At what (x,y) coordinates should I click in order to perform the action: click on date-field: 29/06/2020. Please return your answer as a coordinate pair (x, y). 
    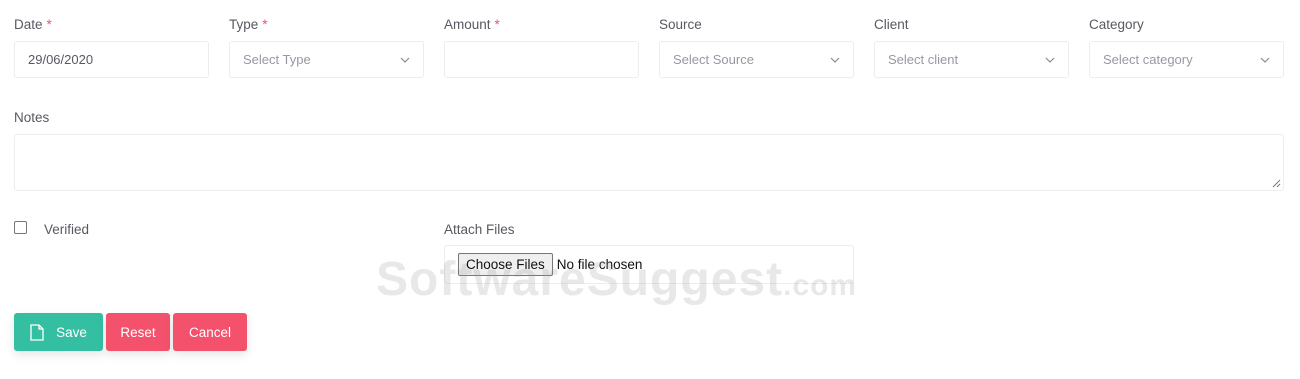
    Looking at the image, I should click on (111, 59).